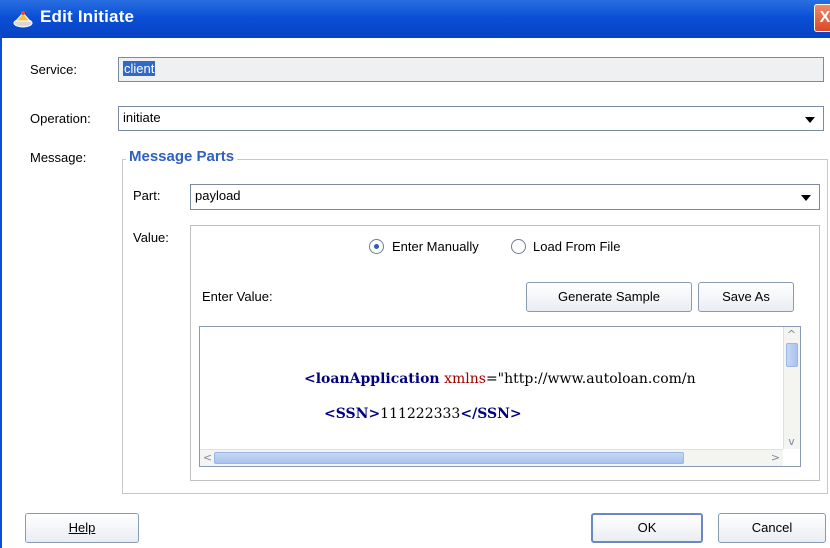 The image size is (830, 548). What do you see at coordinates (182, 156) in the screenshot?
I see `message-parts-title: Message Parts` at bounding box center [182, 156].